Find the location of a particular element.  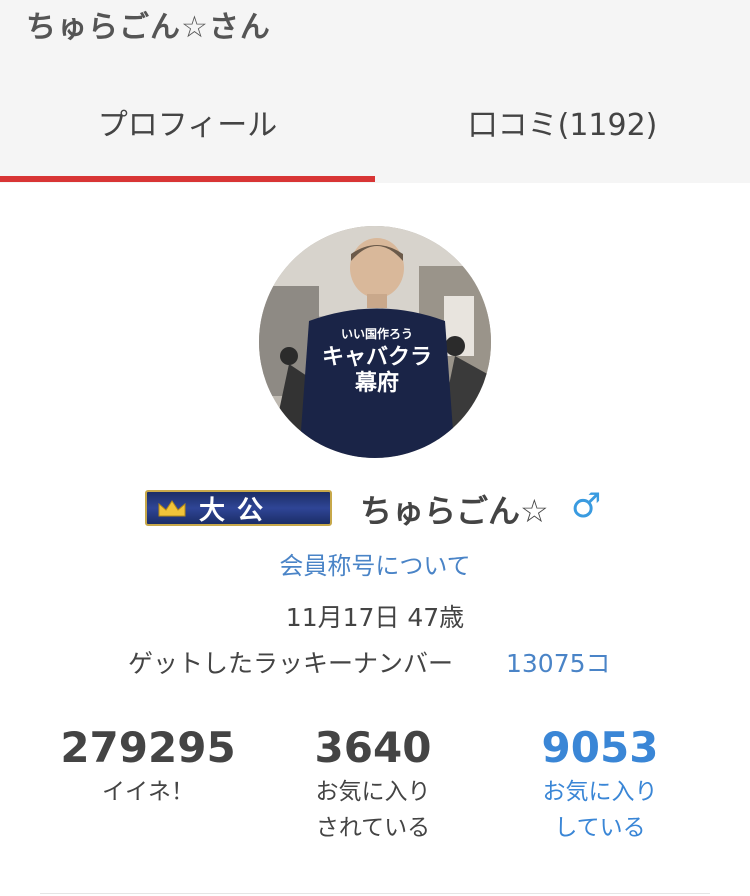

active-tab-indicator is located at coordinates (187, 179).